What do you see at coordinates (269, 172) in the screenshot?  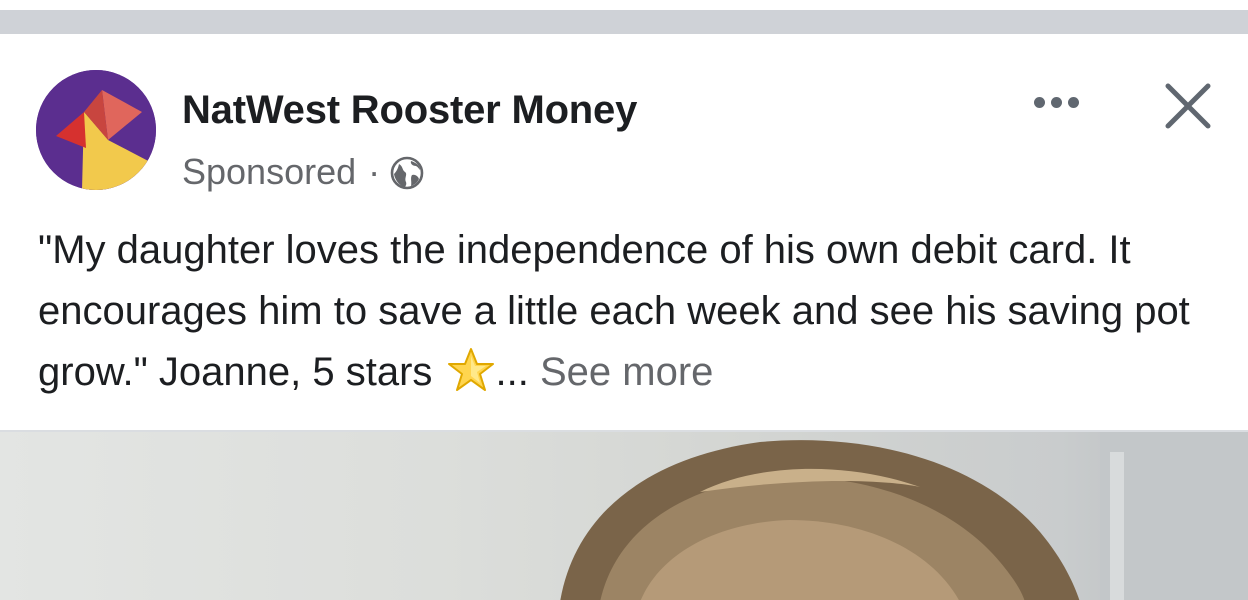 I see `sponsored-label: Sponsored` at bounding box center [269, 172].